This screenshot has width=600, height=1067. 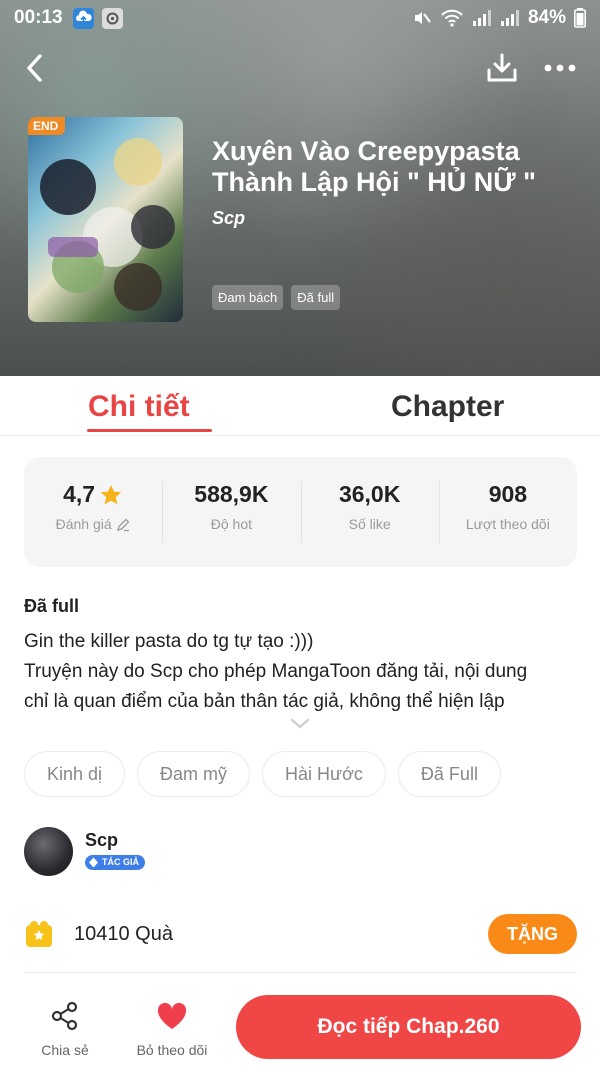 I want to click on chevron-down-icon, so click(x=300, y=723).